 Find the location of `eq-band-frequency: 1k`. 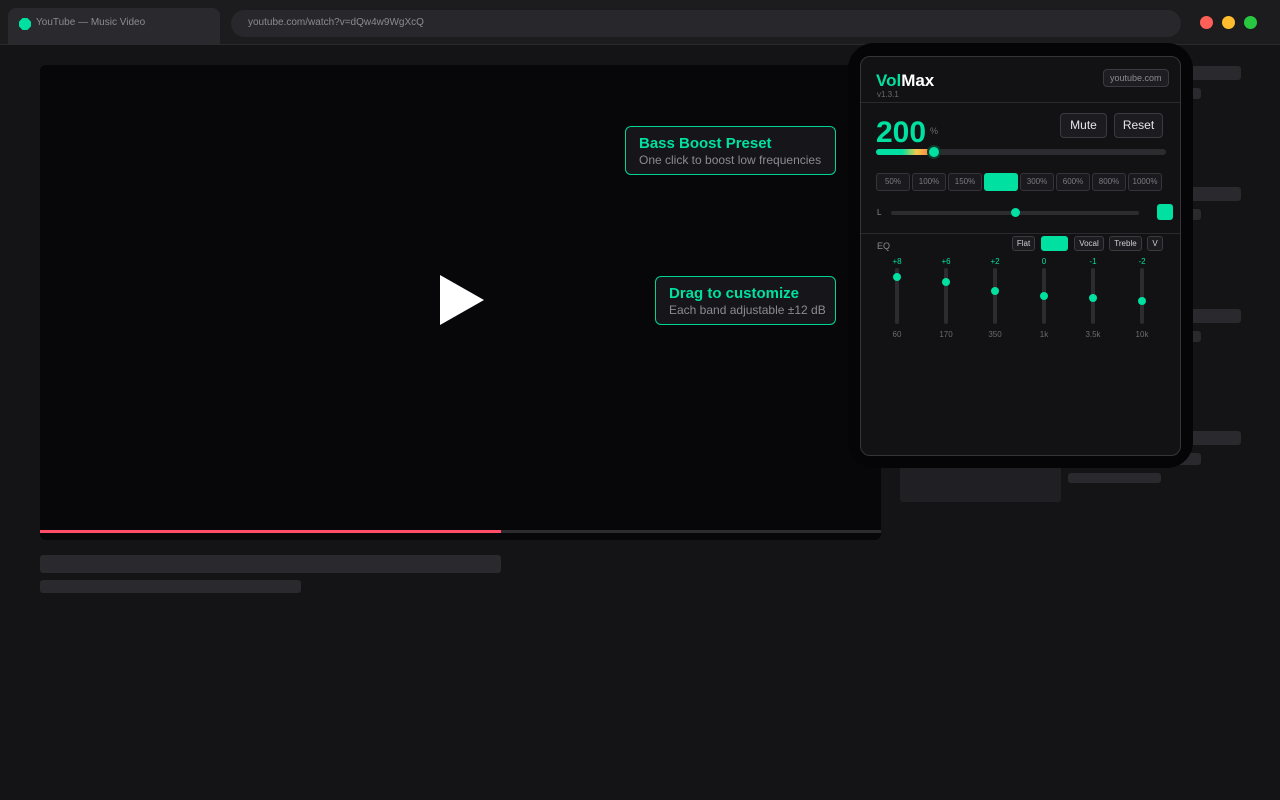

eq-band-frequency: 1k is located at coordinates (1044, 334).